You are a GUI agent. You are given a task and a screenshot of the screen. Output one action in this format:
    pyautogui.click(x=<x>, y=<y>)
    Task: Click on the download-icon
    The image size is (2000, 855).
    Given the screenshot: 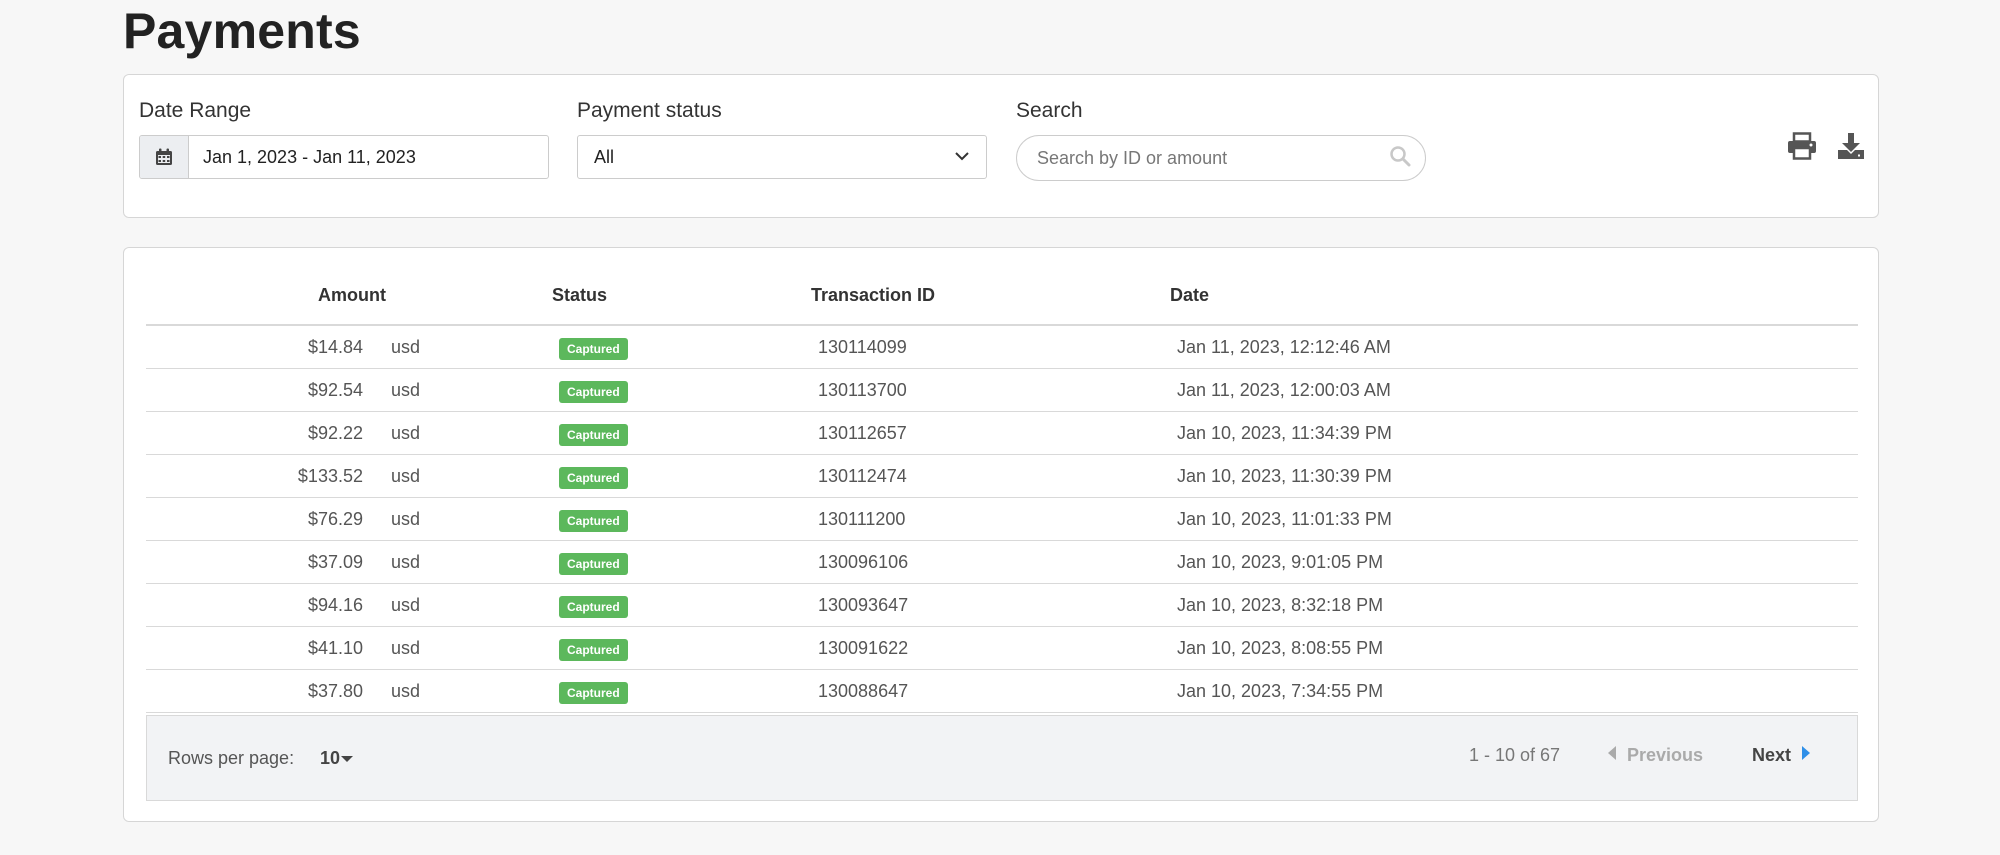 What is the action you would take?
    pyautogui.click(x=1851, y=148)
    